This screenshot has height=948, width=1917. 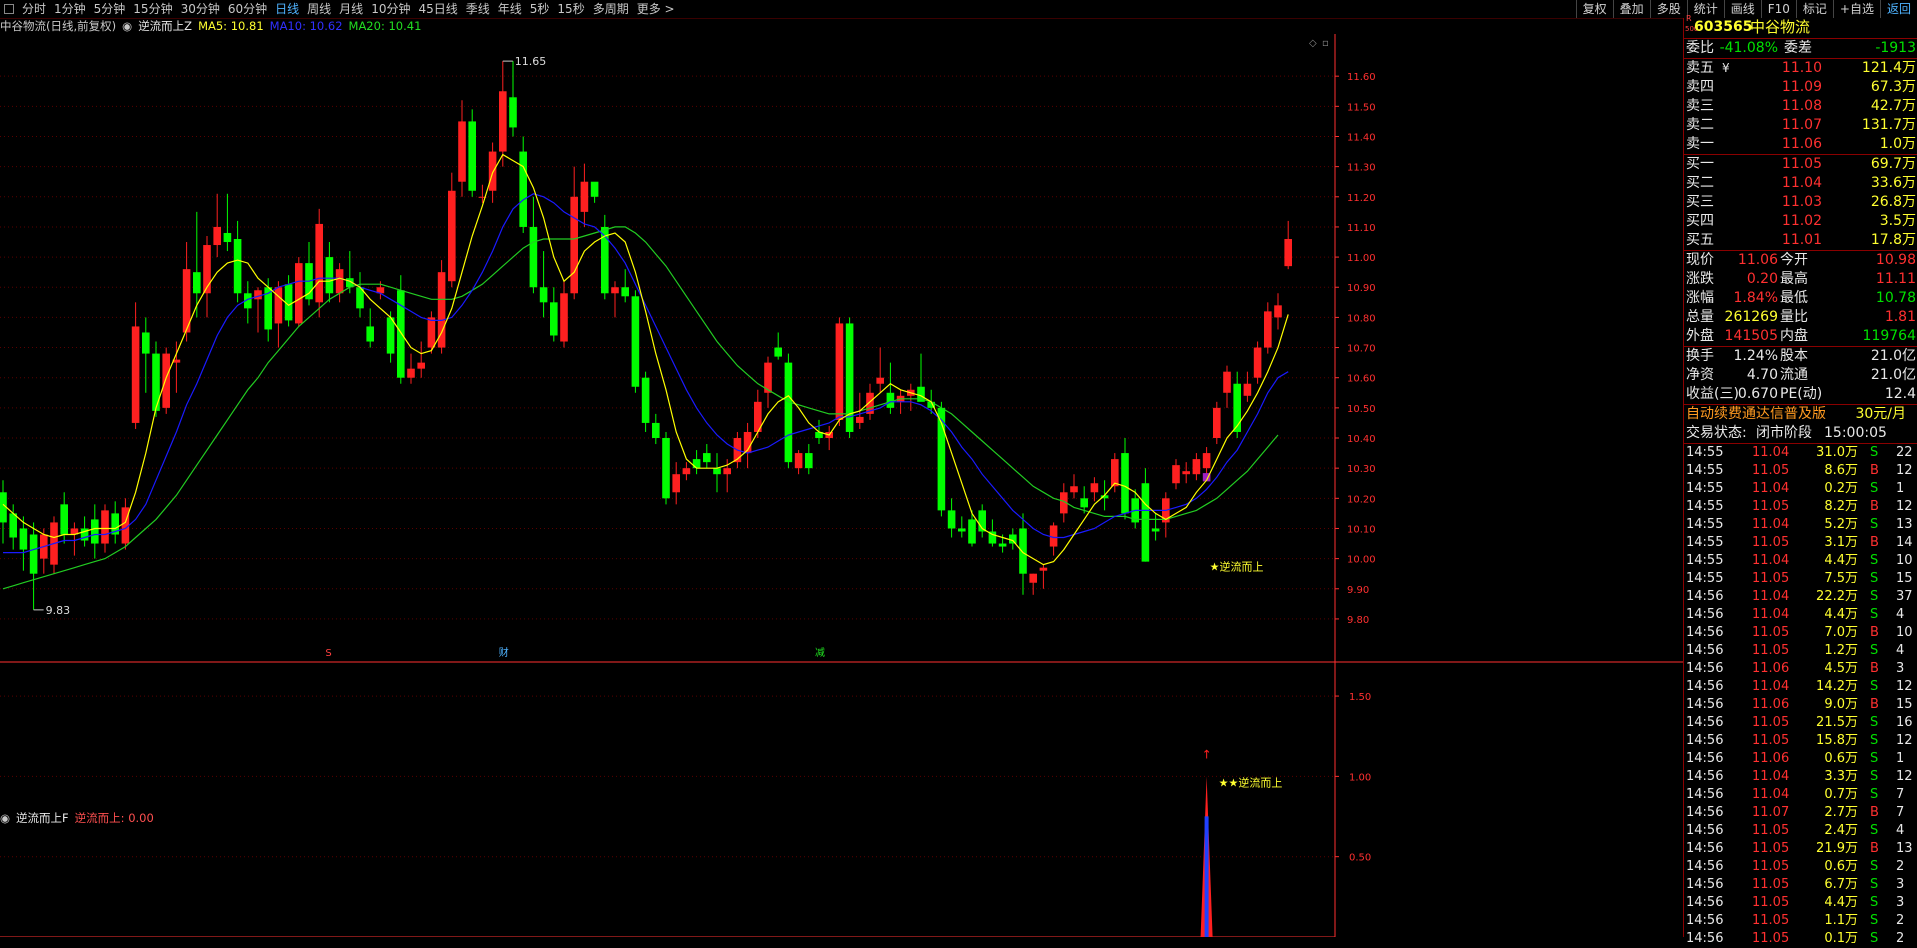 I want to click on collapse-icon: ▫, so click(x=1325, y=43).